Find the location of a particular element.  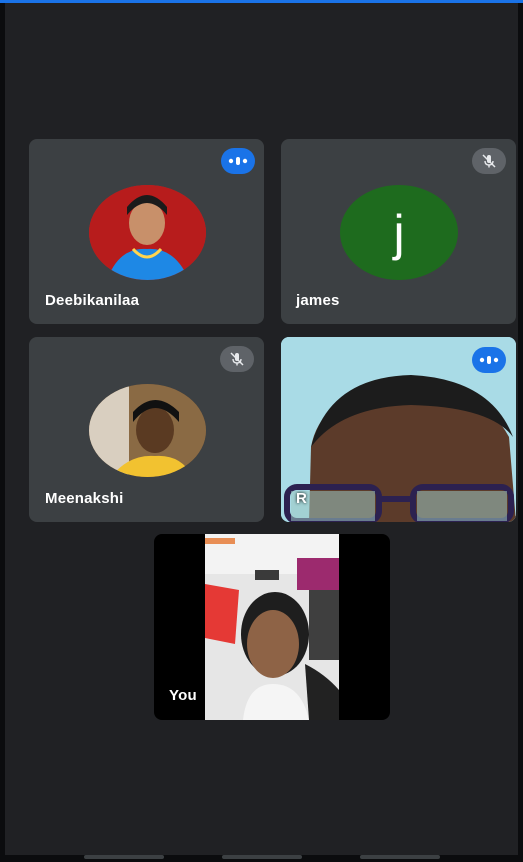

participant-name: Meenakshi is located at coordinates (84, 498).